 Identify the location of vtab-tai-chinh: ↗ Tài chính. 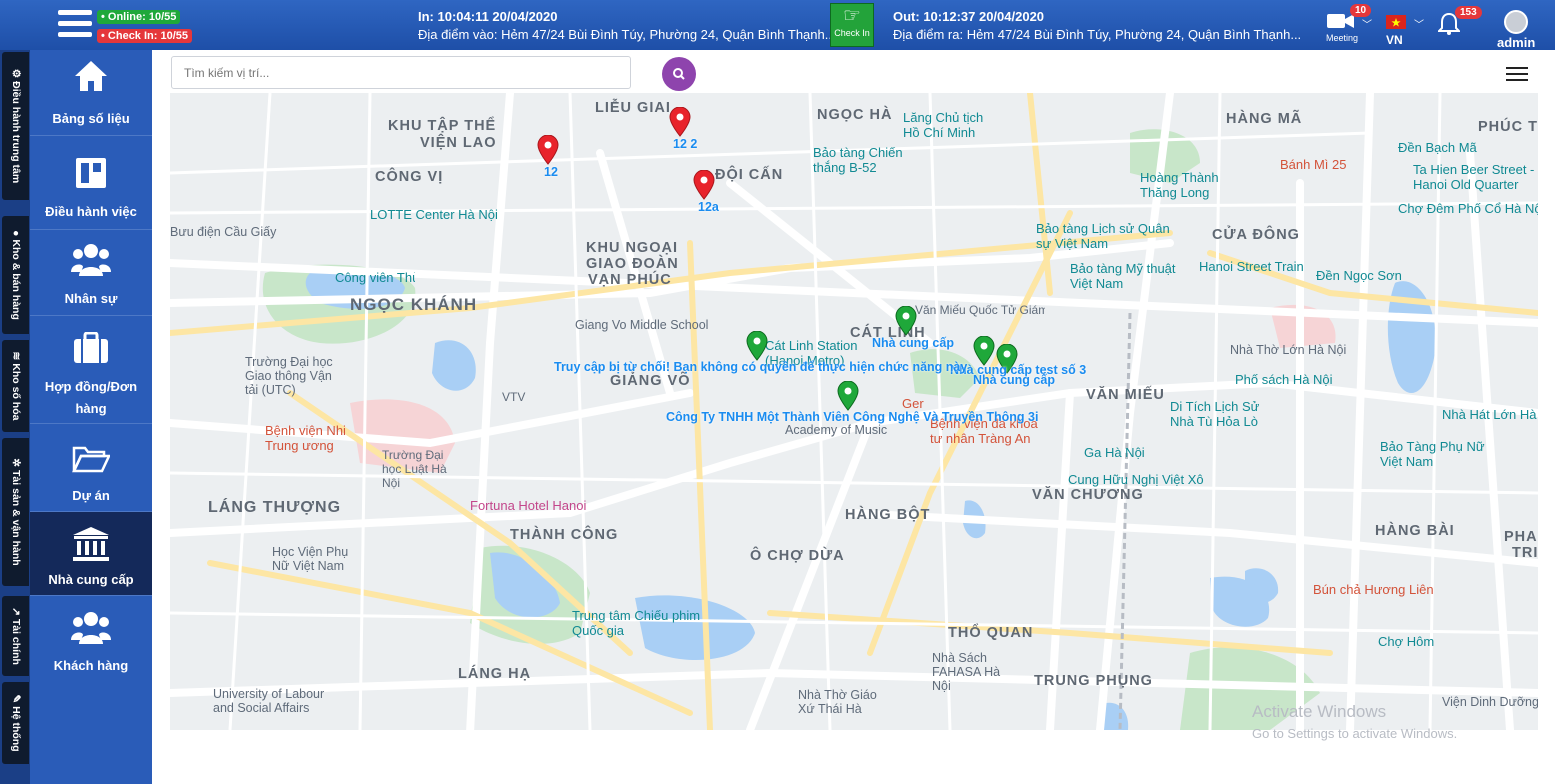
(15, 636).